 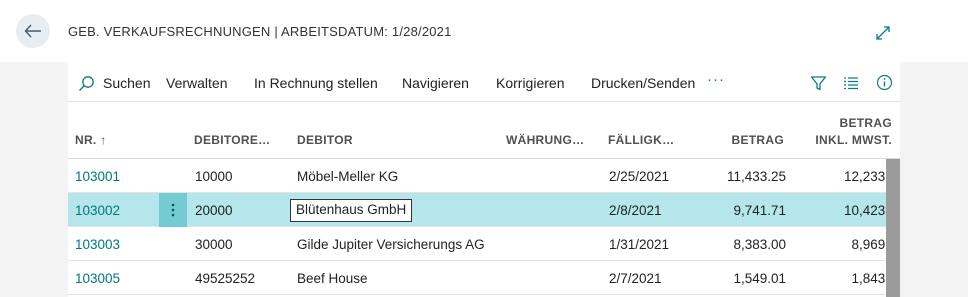 What do you see at coordinates (316, 83) in the screenshot?
I see `invoice-action: In Rechnung stellen` at bounding box center [316, 83].